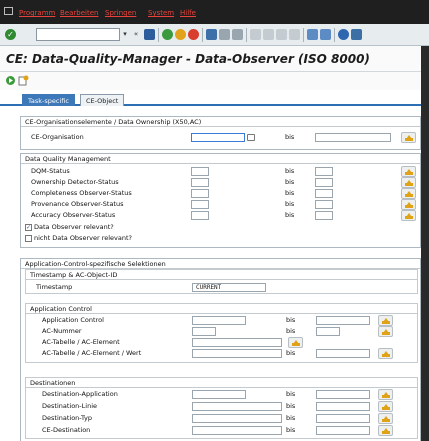 The image size is (429, 441). Describe the element at coordinates (200, 204) in the screenshot. I see `provenance-status-from-input` at that location.